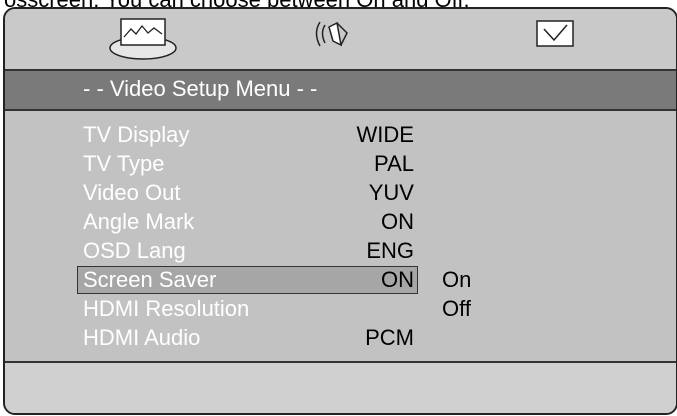  What do you see at coordinates (150, 279) in the screenshot?
I see `menu-item-label: Screen Saver` at bounding box center [150, 279].